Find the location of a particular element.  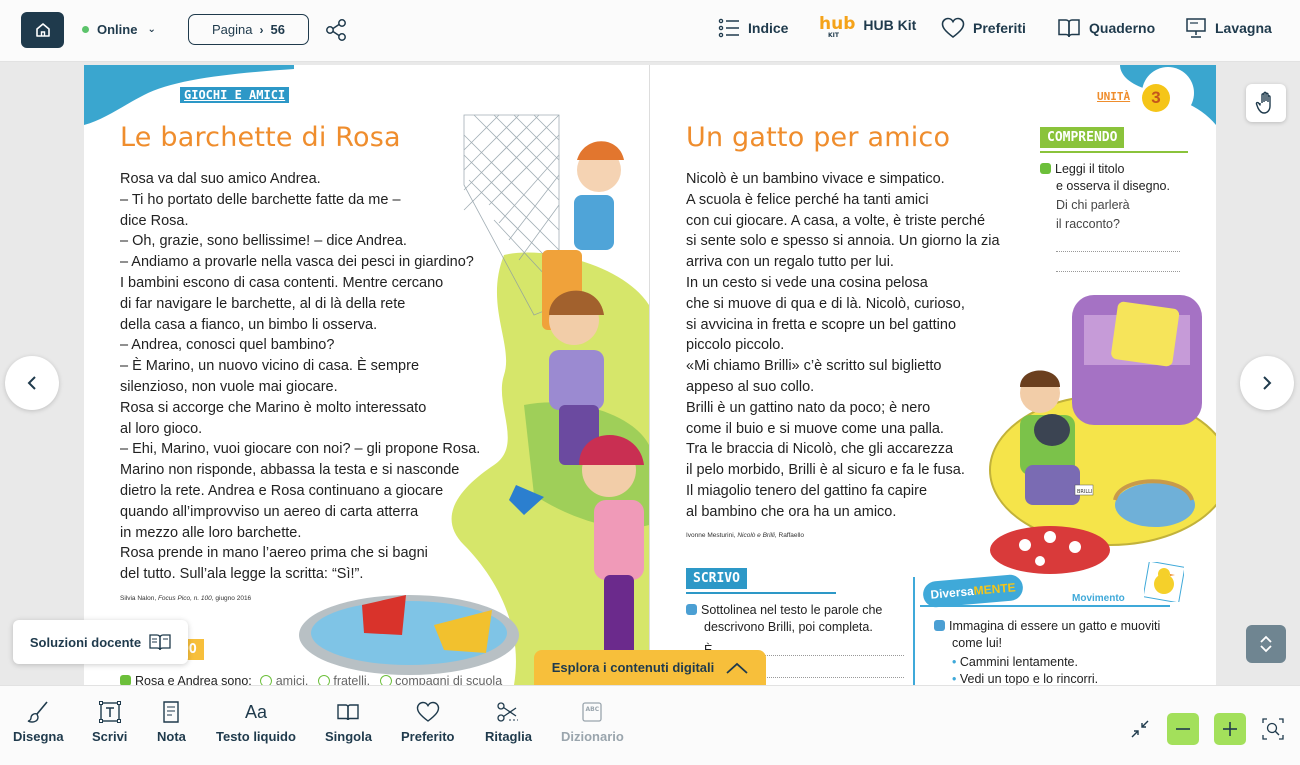

note-icon is located at coordinates (171, 712).